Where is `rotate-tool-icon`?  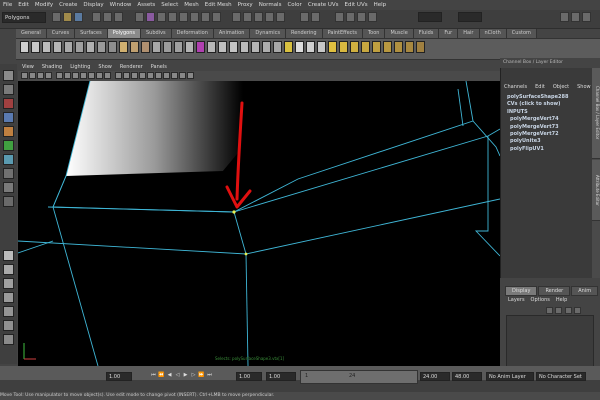 rotate-tool-icon is located at coordinates (8, 131).